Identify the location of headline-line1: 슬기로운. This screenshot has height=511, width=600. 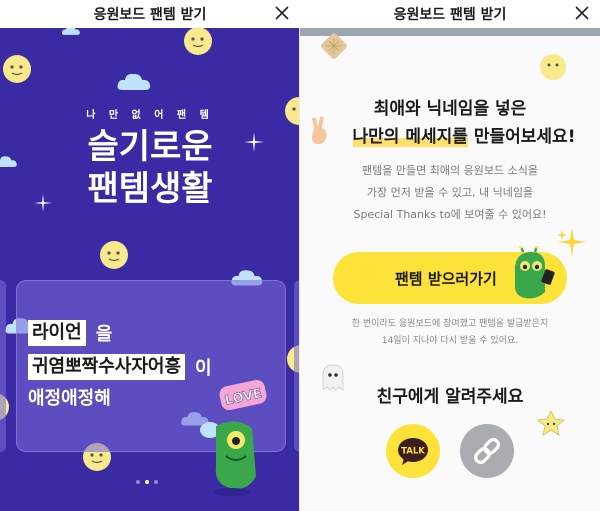
(150, 147).